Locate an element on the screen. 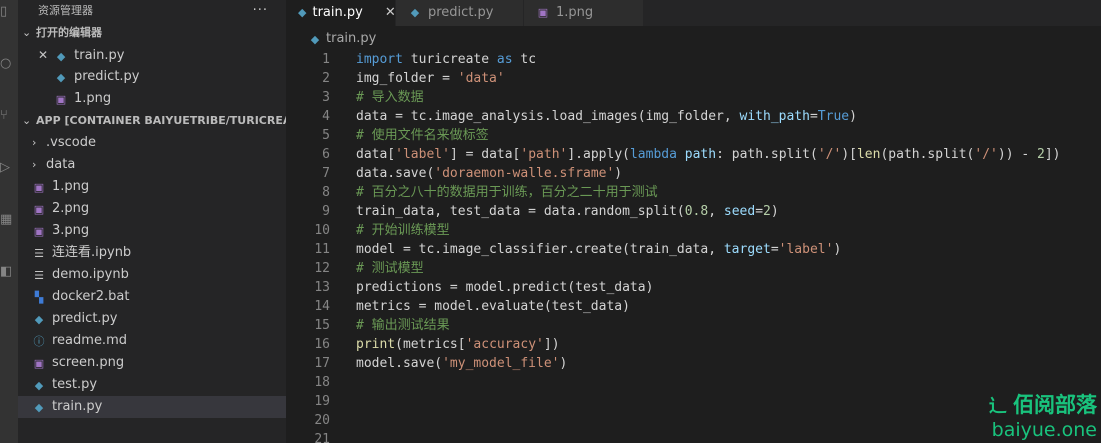 The image size is (1101, 443). tab-label: predict.py is located at coordinates (461, 12).